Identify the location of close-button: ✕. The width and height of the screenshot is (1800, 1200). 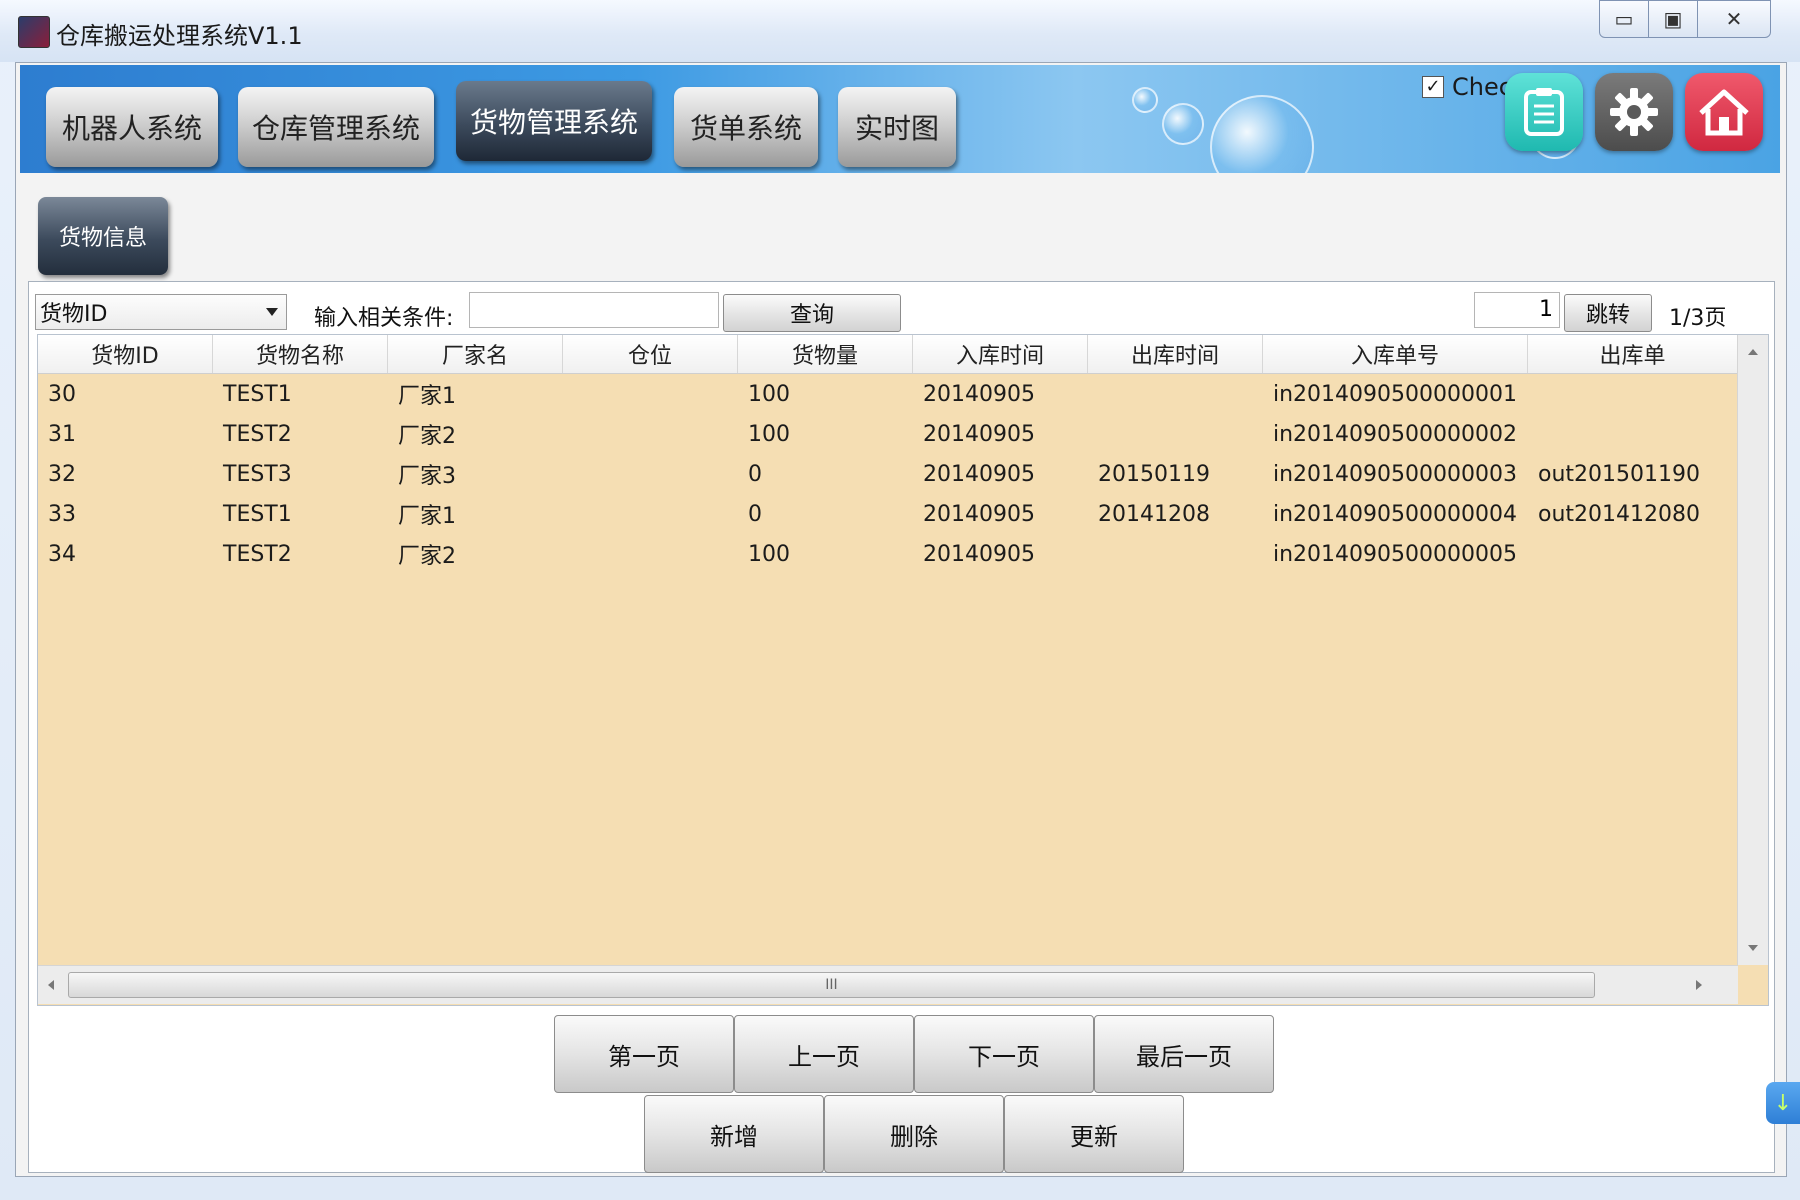
(1734, 19).